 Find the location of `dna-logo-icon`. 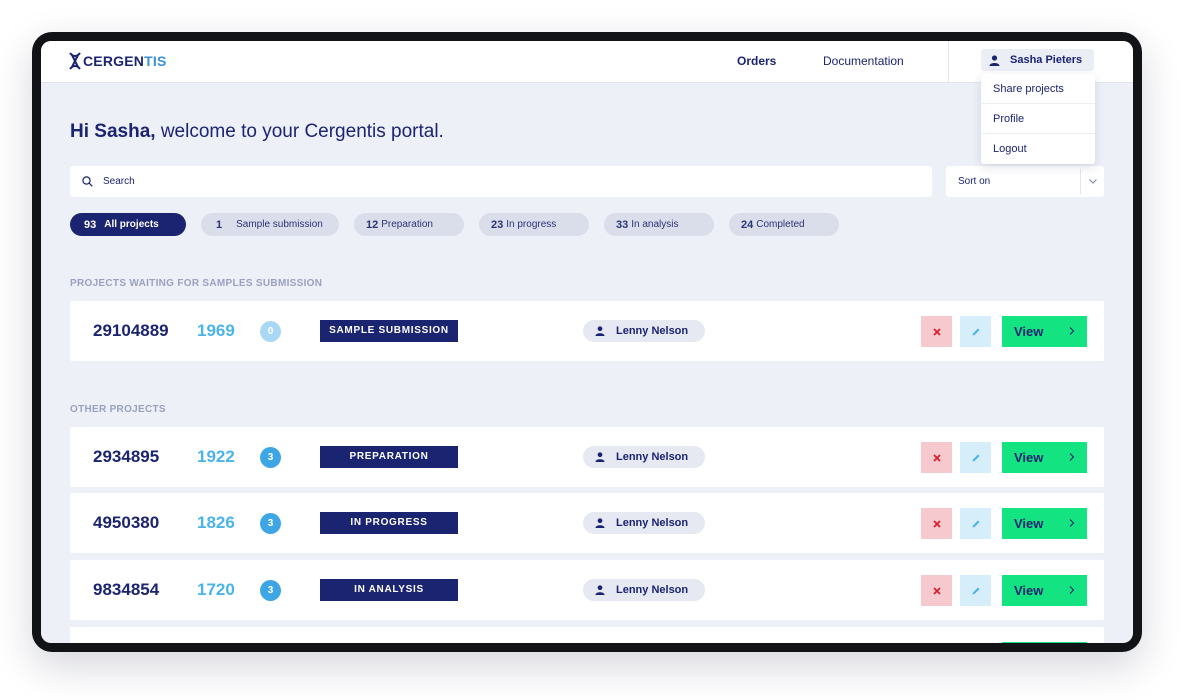

dna-logo-icon is located at coordinates (75, 61).